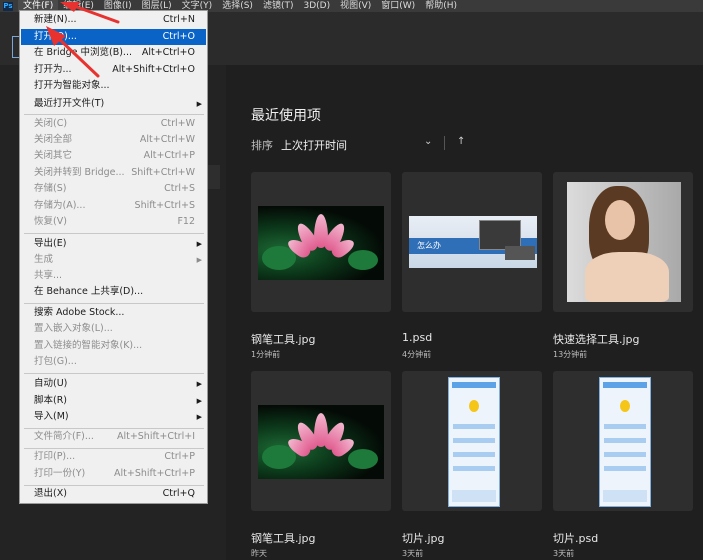 The image size is (703, 560). Describe the element at coordinates (113, 384) in the screenshot. I see `menu-item-automate: 自动(U) ▶` at that location.